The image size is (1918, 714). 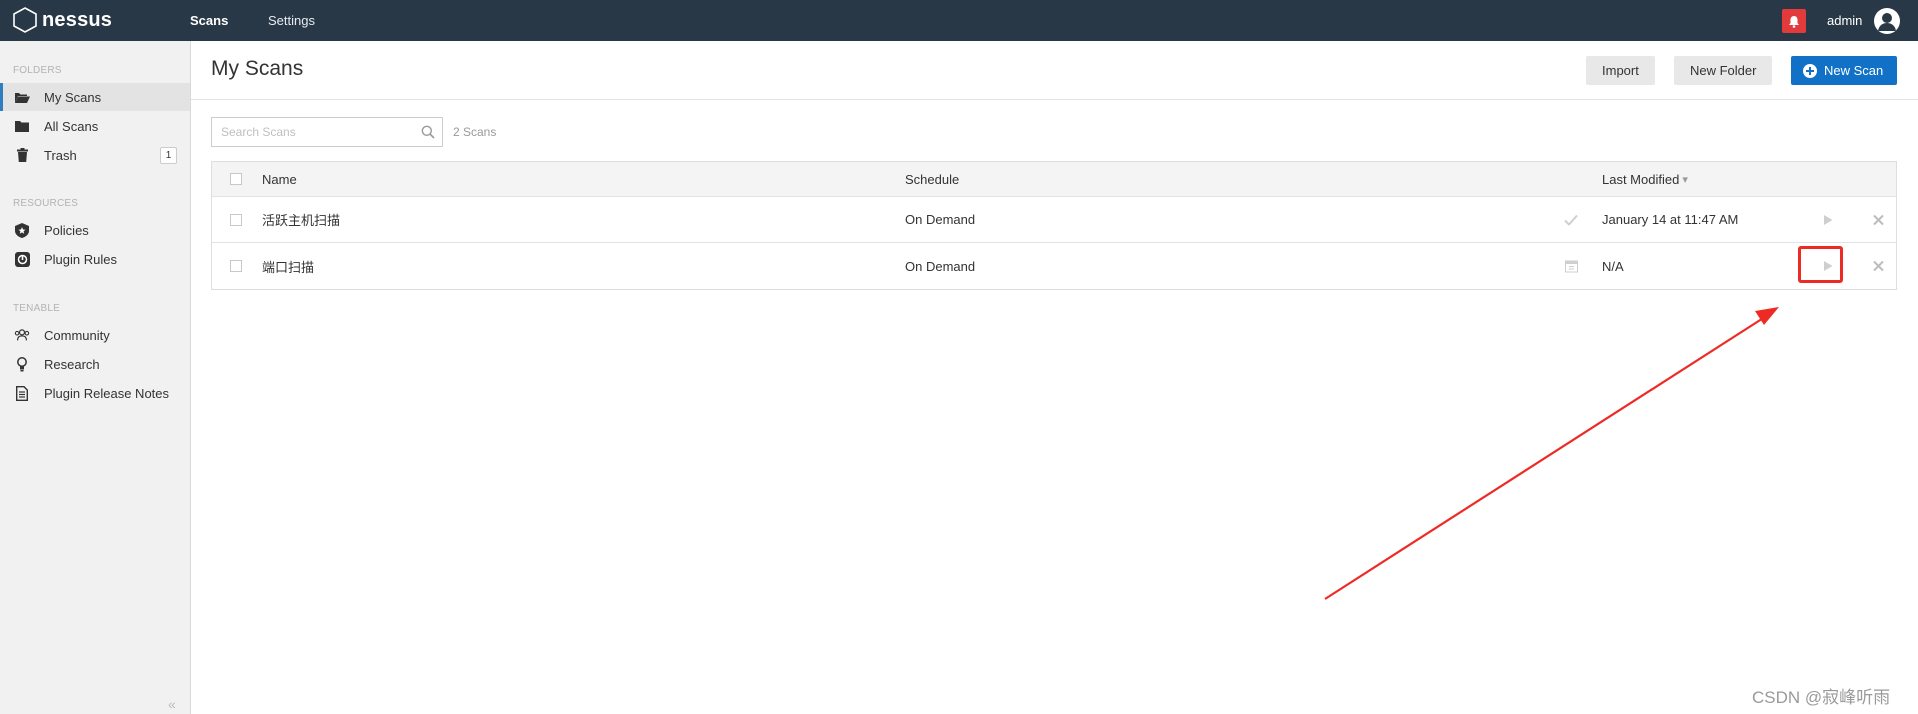 I want to click on sidebar-item-trash: Trash 1, so click(x=95, y=155).